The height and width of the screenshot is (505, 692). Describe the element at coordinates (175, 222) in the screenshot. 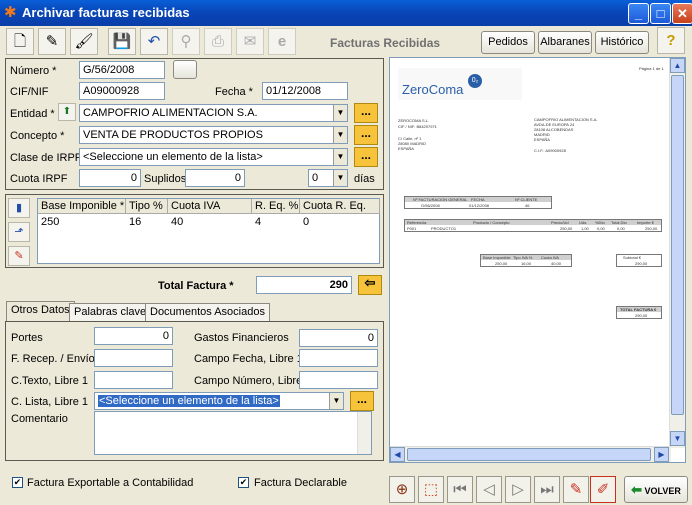

I see `table-cell: 40` at that location.